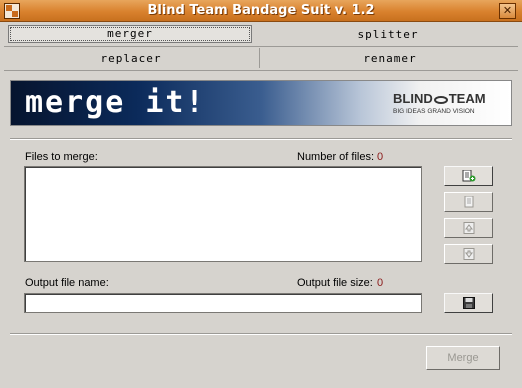 The image size is (522, 388). I want to click on move-up-button, so click(468, 228).